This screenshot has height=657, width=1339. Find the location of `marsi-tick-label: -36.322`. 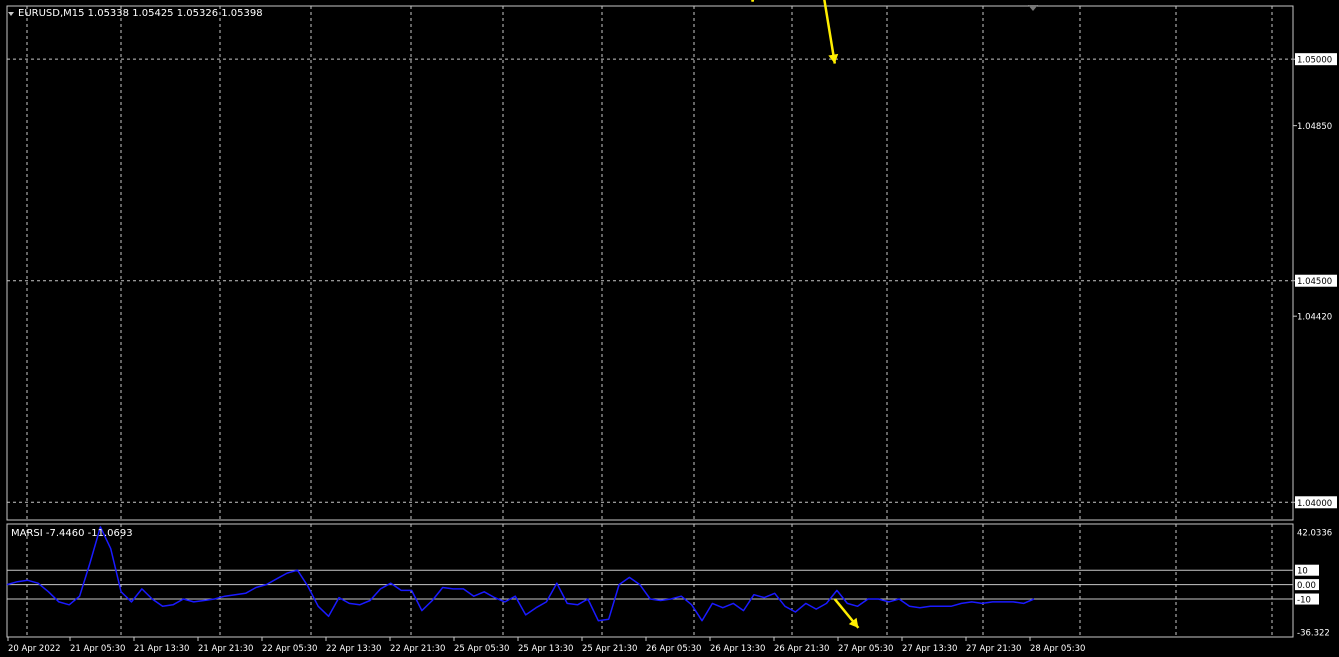

marsi-tick-label: -36.322 is located at coordinates (1313, 634).